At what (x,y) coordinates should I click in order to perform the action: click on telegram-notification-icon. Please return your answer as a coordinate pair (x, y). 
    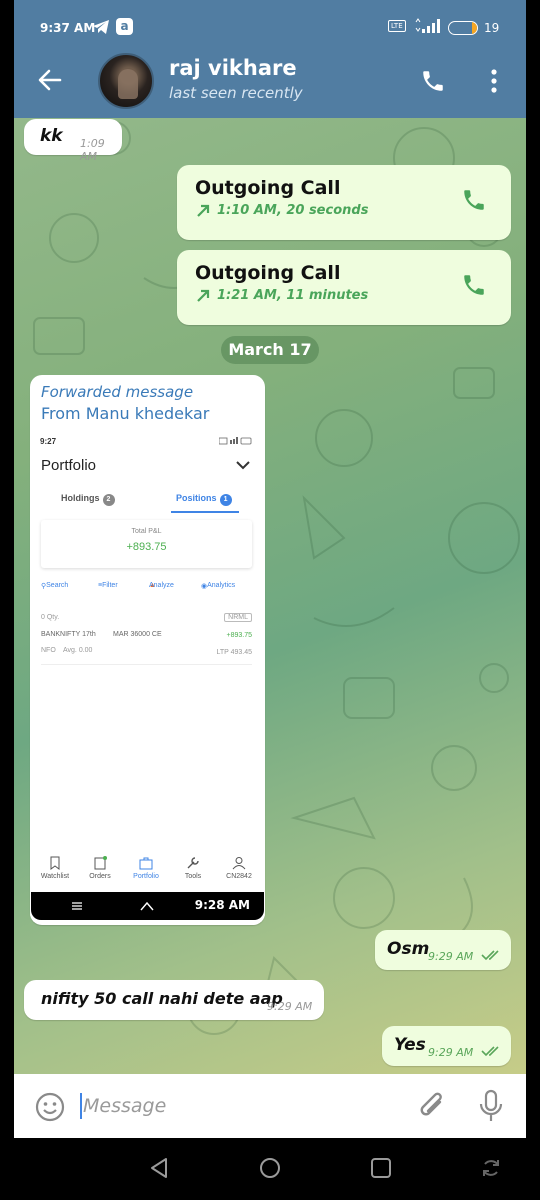
    Looking at the image, I should click on (101, 27).